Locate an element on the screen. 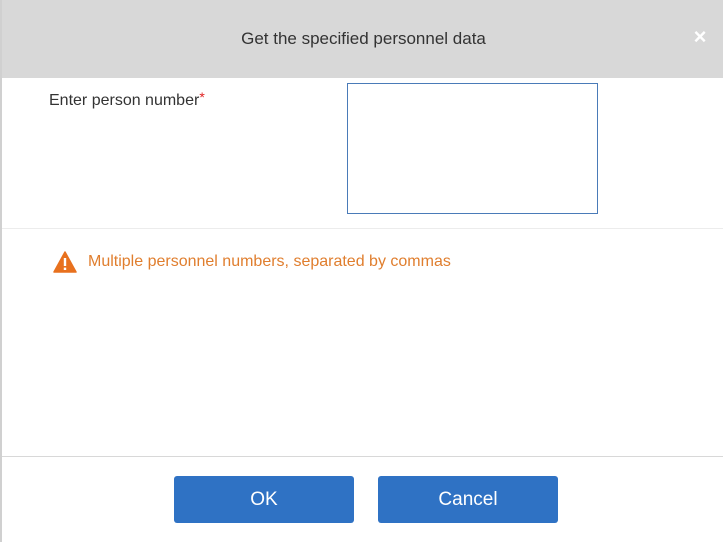  dialog-titlebar: Get the specified personnel data × is located at coordinates (362, 39).